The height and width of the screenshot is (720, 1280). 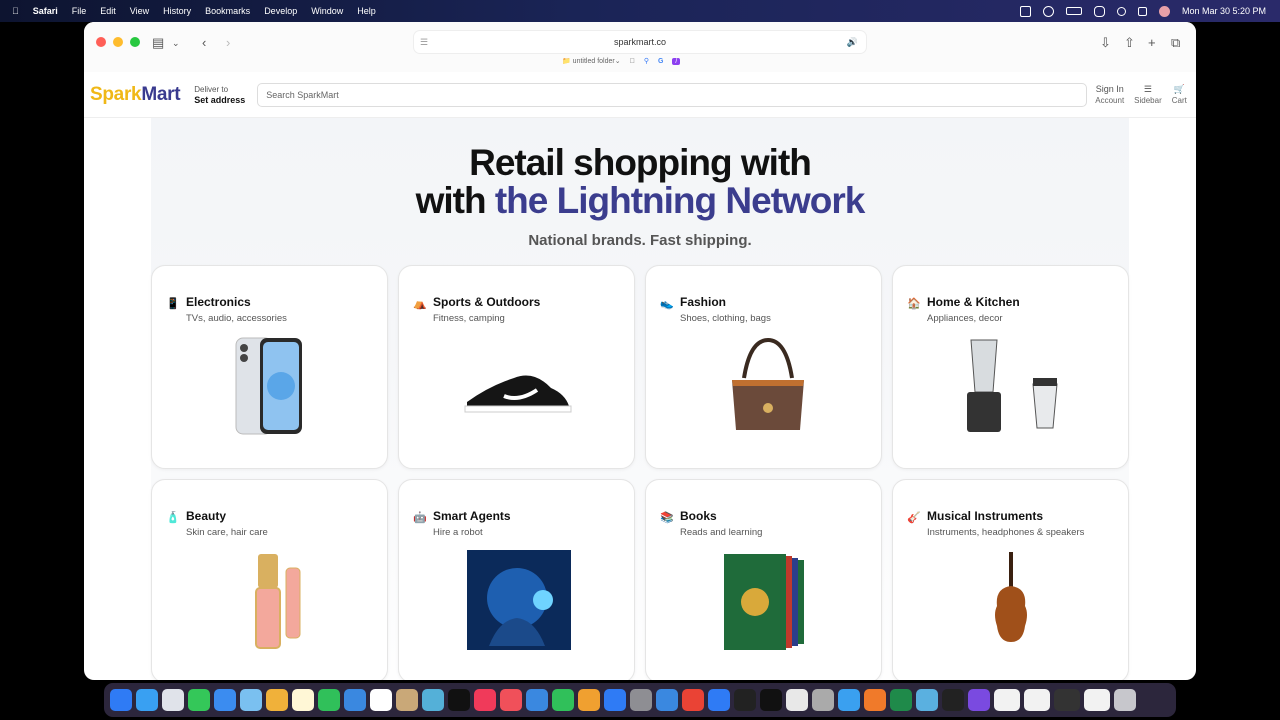 I want to click on page-menu-icon: ☰, so click(x=424, y=42).